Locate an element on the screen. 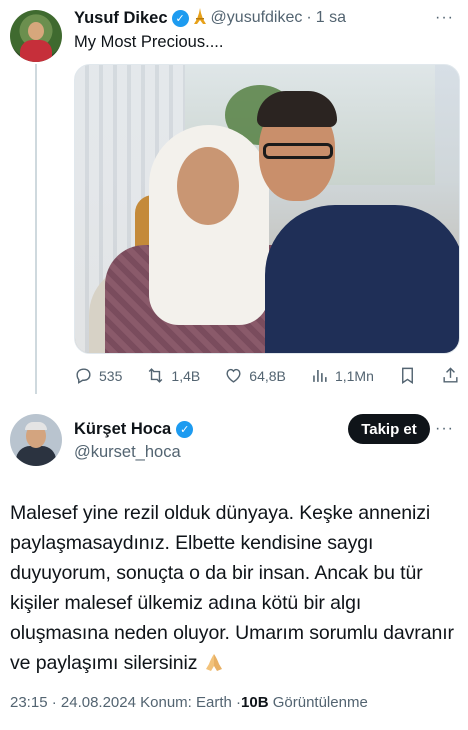 The height and width of the screenshot is (730, 468). repost-button: 1,4B is located at coordinates (173, 375).